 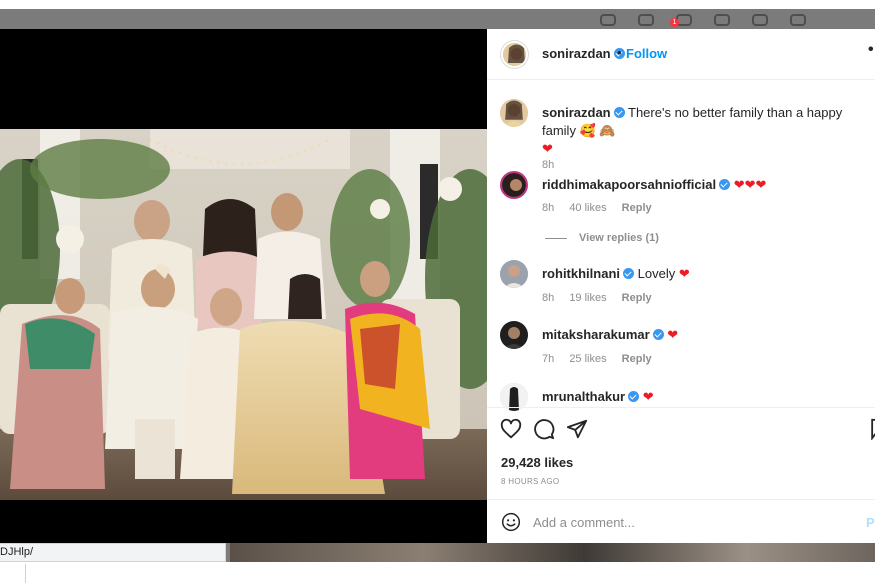 I want to click on post-header: sonirazdan • Follow •, so click(x=681, y=54).